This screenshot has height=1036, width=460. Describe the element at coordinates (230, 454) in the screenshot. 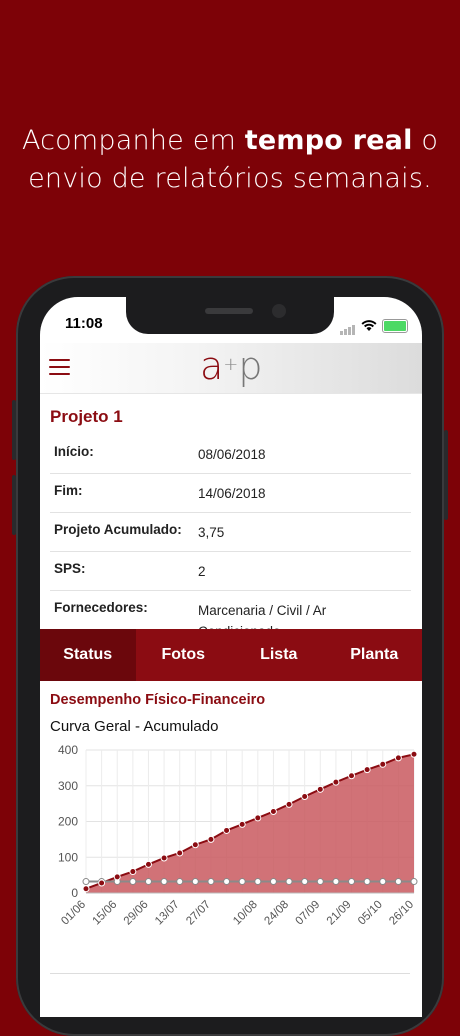

I see `info-row-start: Início: 08/06/2018` at that location.